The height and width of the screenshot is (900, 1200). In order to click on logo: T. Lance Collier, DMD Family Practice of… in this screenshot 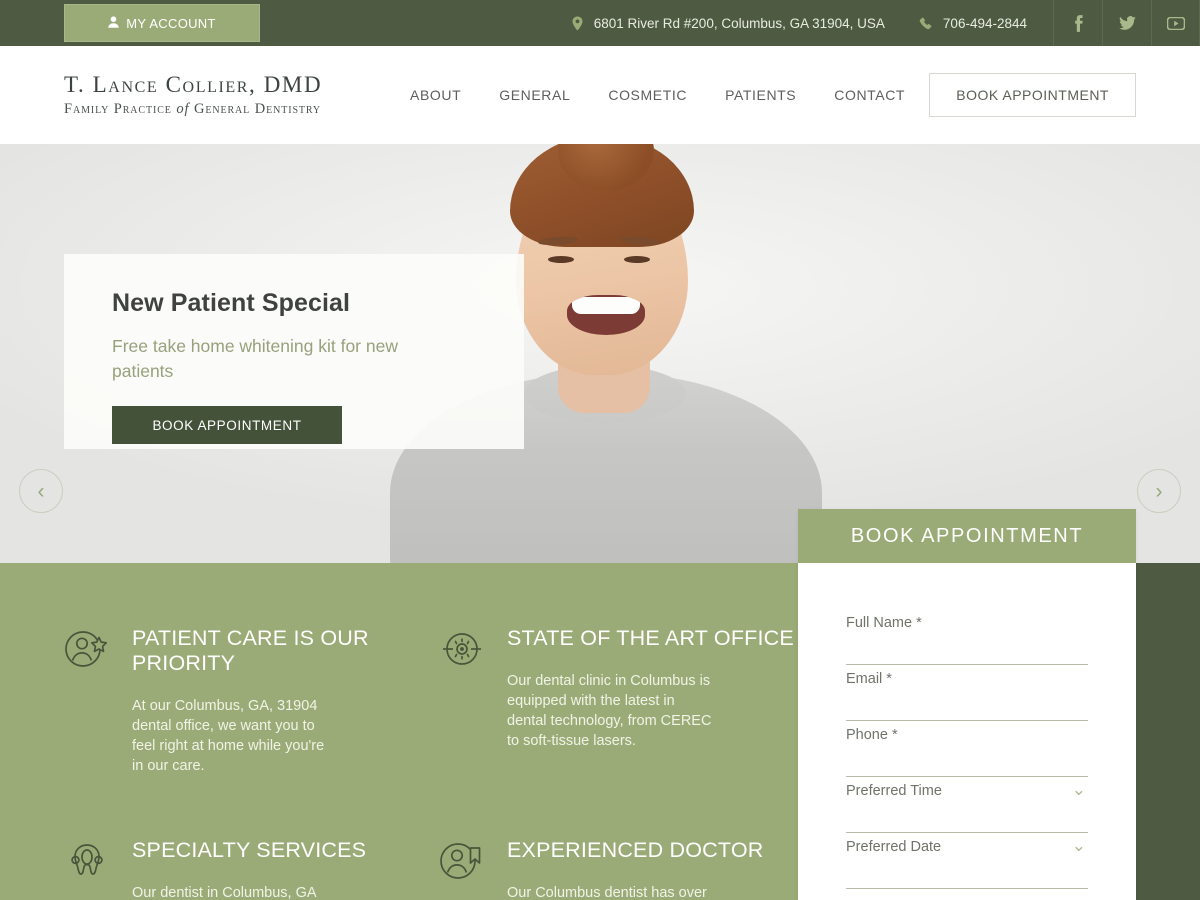, I will do `click(232, 95)`.